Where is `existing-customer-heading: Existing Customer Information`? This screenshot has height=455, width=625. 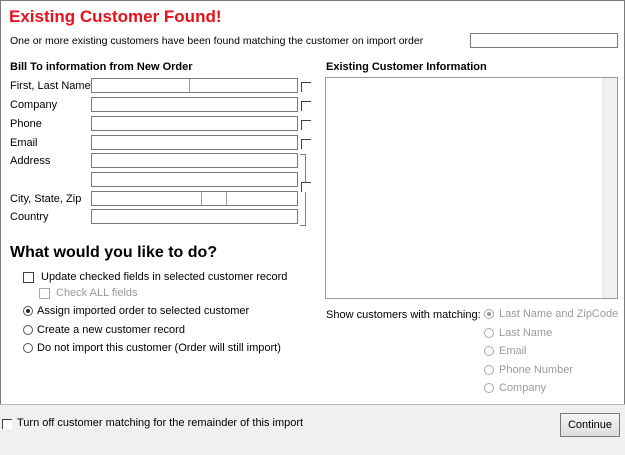 existing-customer-heading: Existing Customer Information is located at coordinates (406, 67).